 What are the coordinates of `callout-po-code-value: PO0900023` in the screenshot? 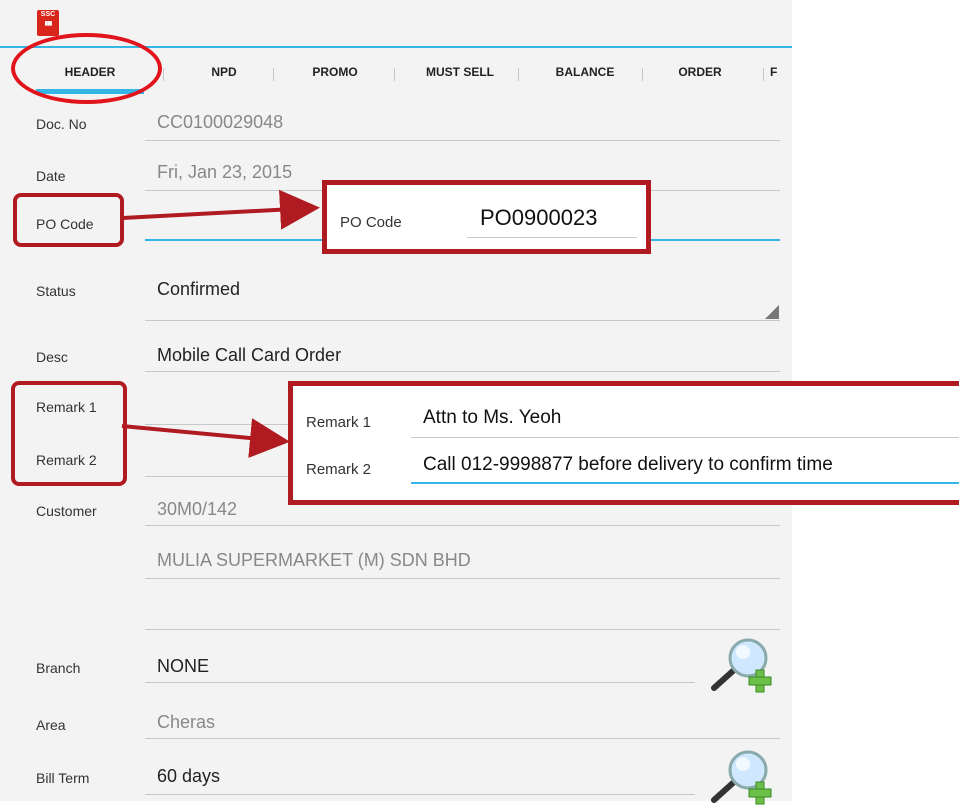 It's located at (539, 217).